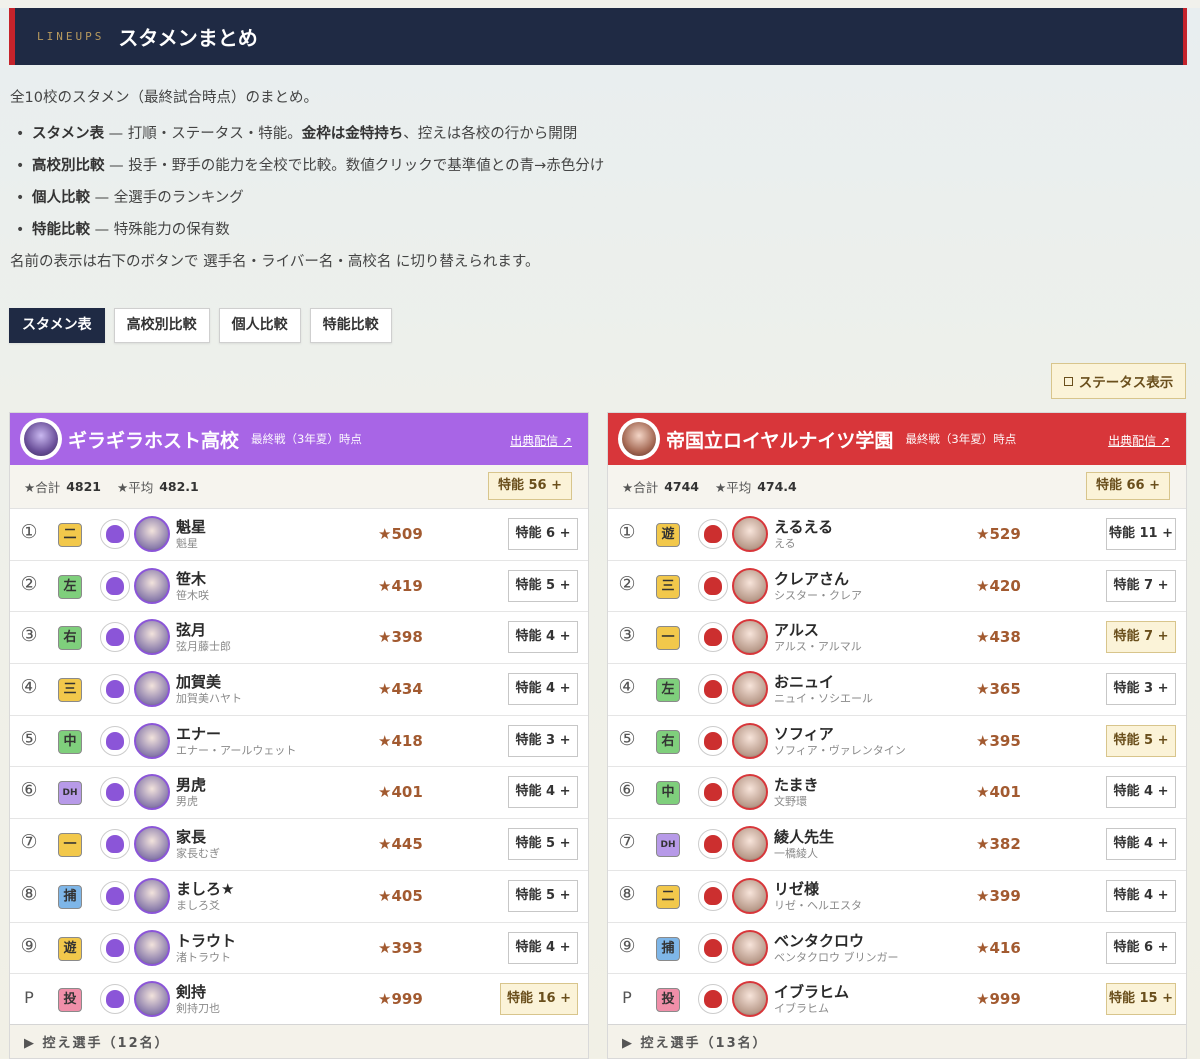  I want to click on team-header: ギラギラホスト高校 最終戦（3年夏）時点 出典配信 ↗, so click(299, 439).